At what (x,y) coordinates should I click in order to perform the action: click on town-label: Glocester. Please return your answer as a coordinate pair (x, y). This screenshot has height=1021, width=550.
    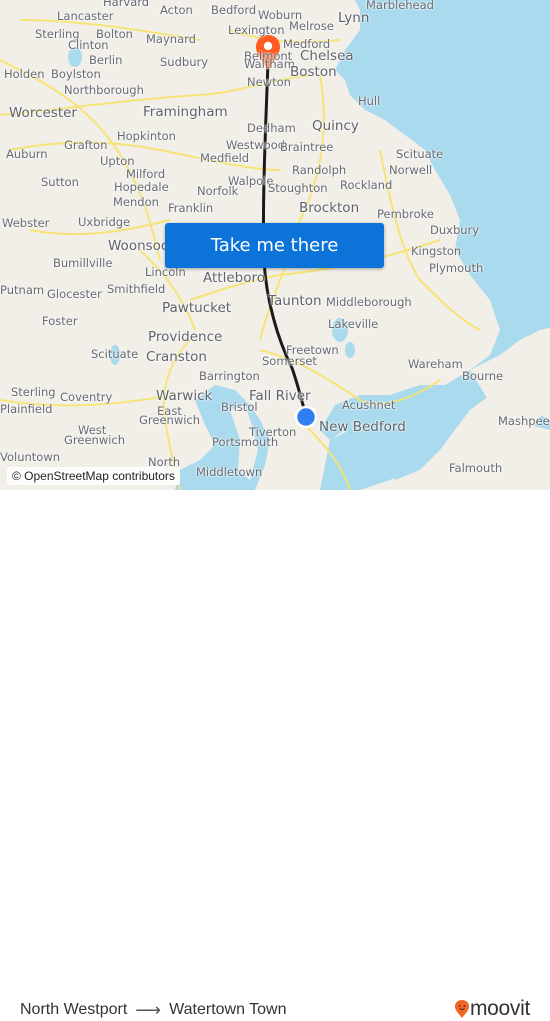
    Looking at the image, I should click on (74, 294).